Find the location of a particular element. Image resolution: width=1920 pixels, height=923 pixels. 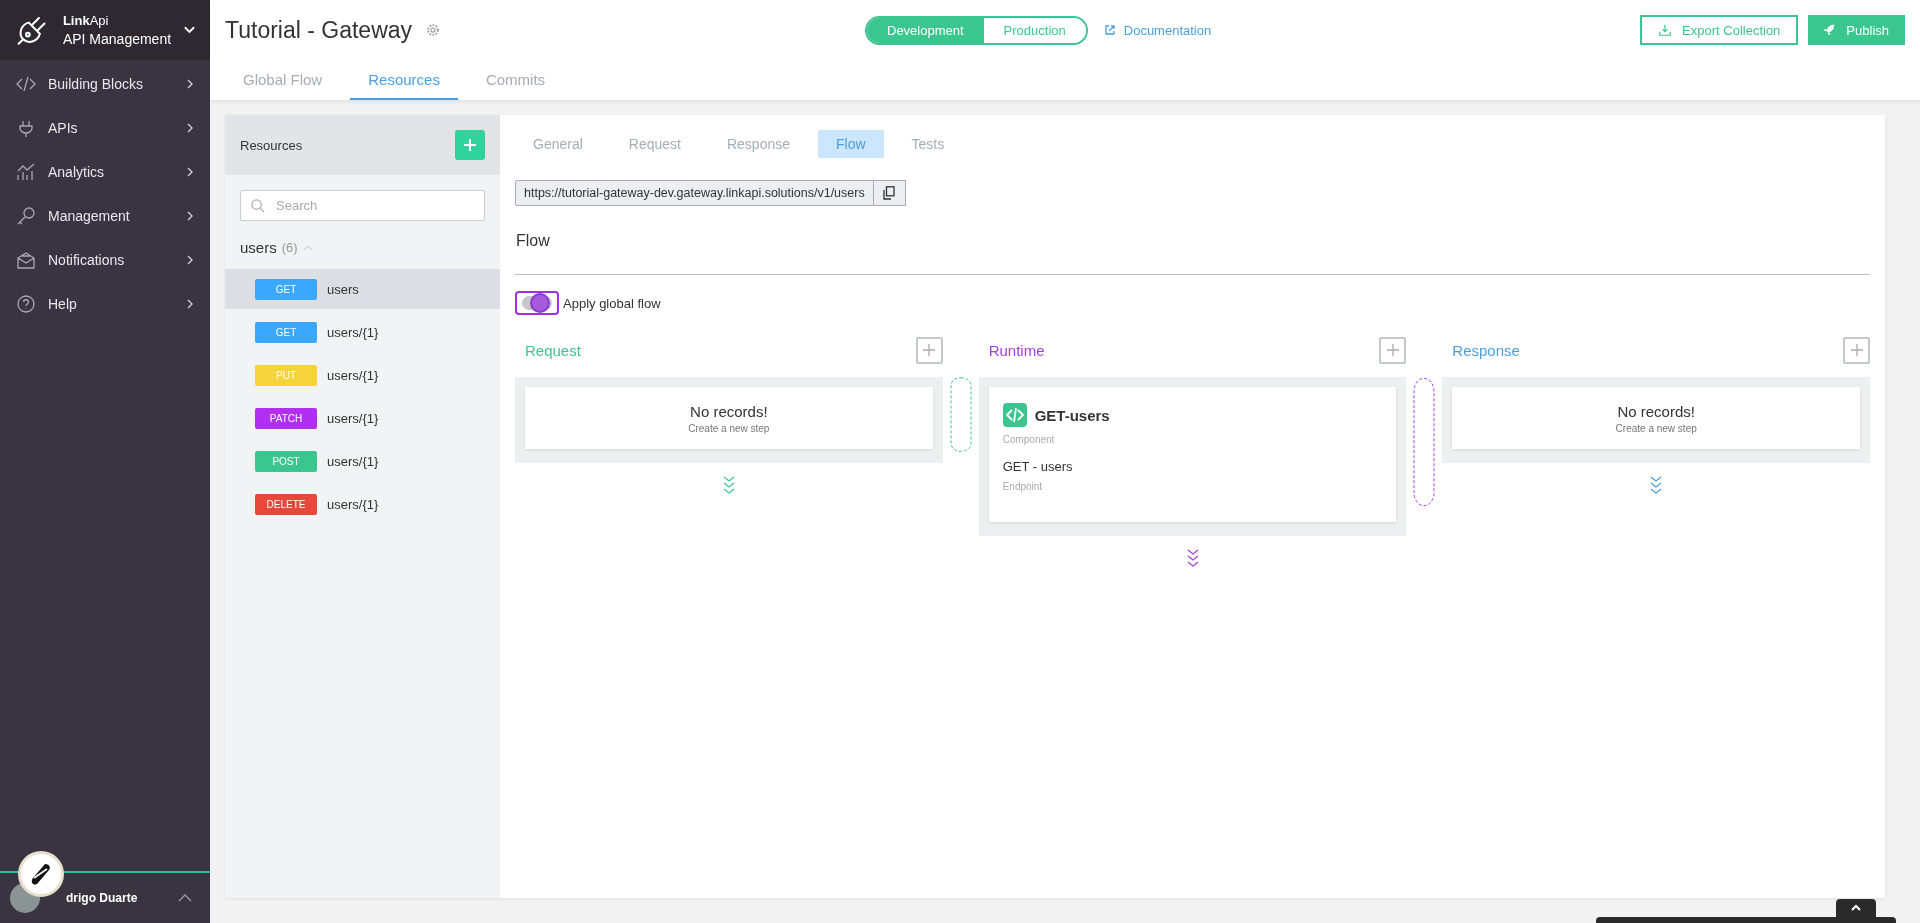

group-header: users (6) is located at coordinates (362, 243).